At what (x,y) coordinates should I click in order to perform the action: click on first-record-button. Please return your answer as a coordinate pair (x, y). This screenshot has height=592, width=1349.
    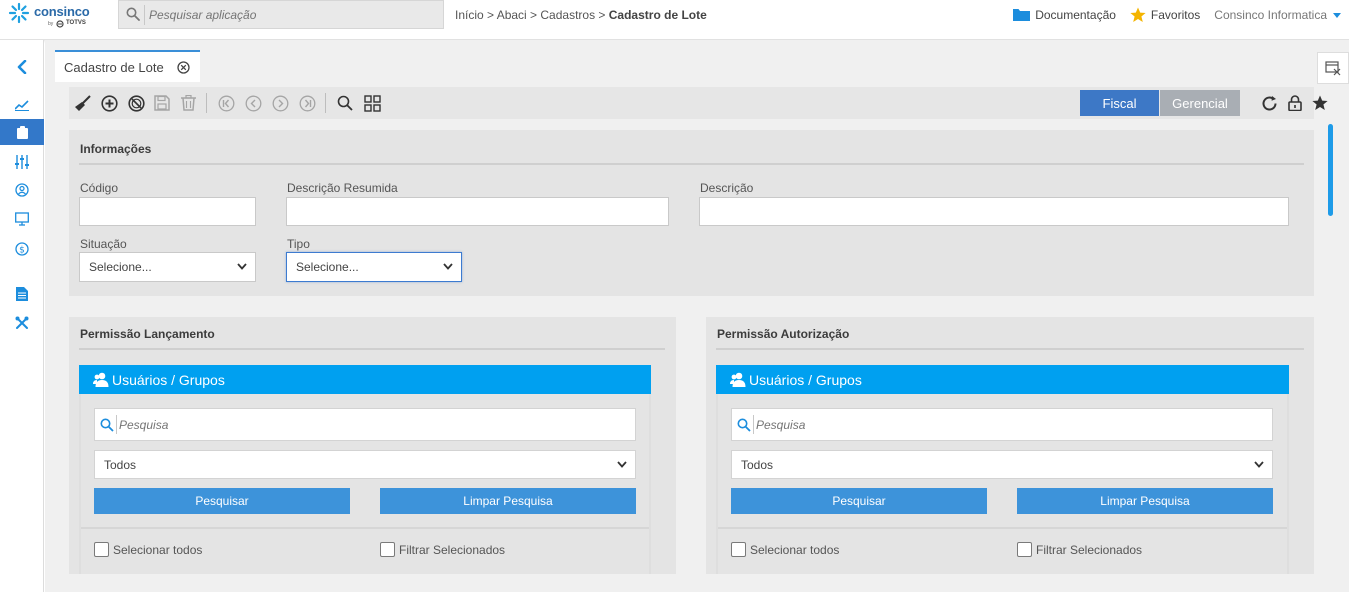
    Looking at the image, I should click on (226, 103).